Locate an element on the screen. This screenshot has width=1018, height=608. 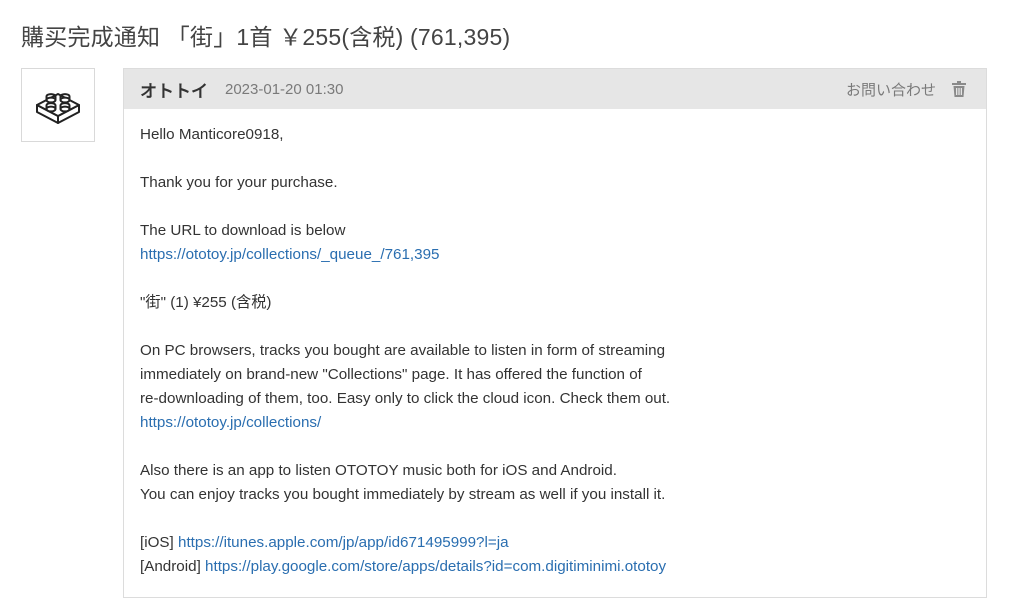
greeting: Hello Manticore0918, is located at coordinates (212, 134).